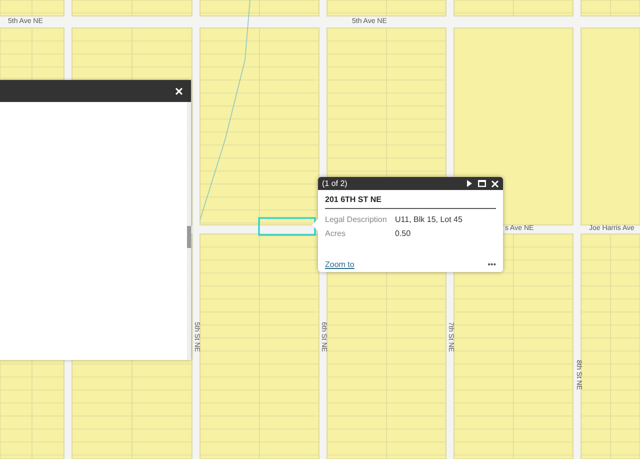 The image size is (640, 459). What do you see at coordinates (410, 202) in the screenshot?
I see `popup-title: 201 6TH ST NE` at bounding box center [410, 202].